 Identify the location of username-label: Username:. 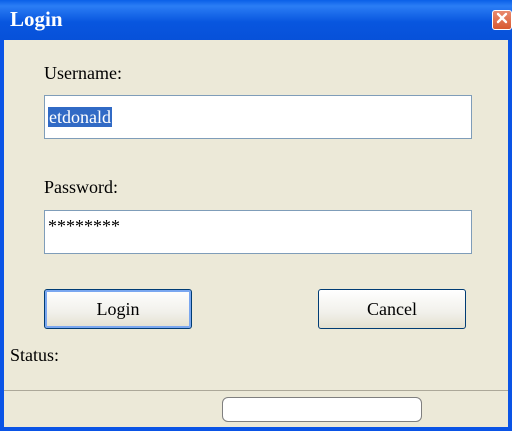
(83, 73).